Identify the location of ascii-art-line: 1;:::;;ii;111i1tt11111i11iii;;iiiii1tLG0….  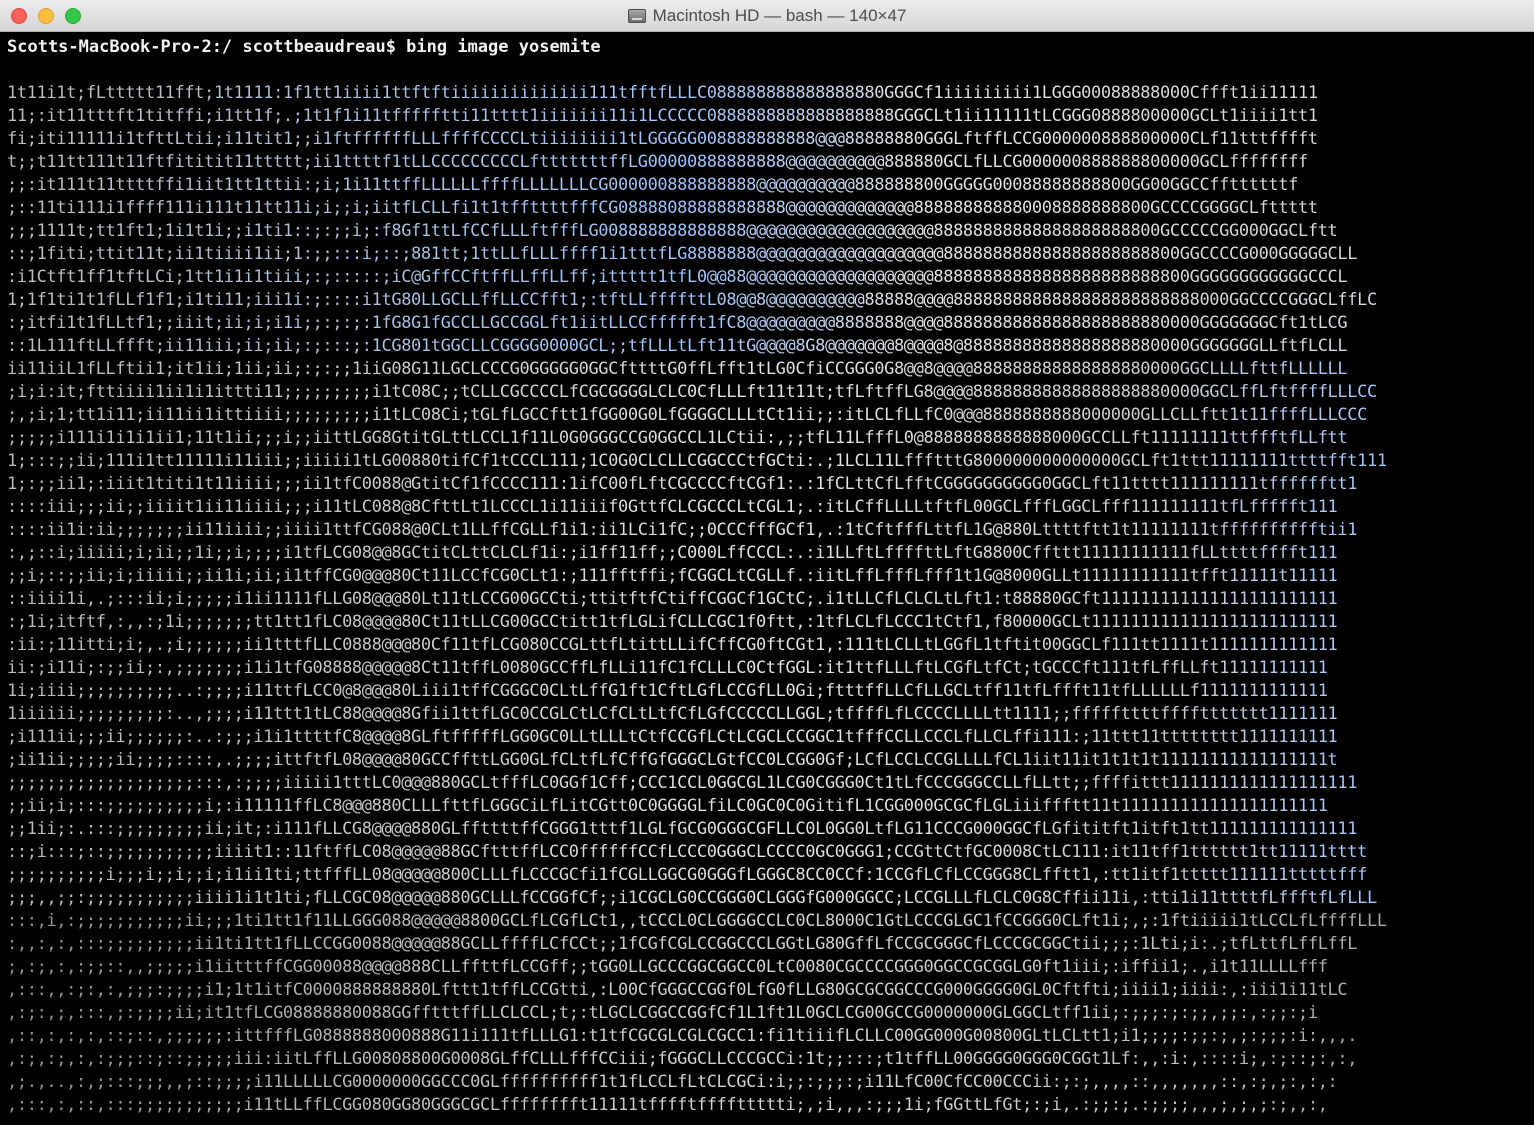
(770, 461).